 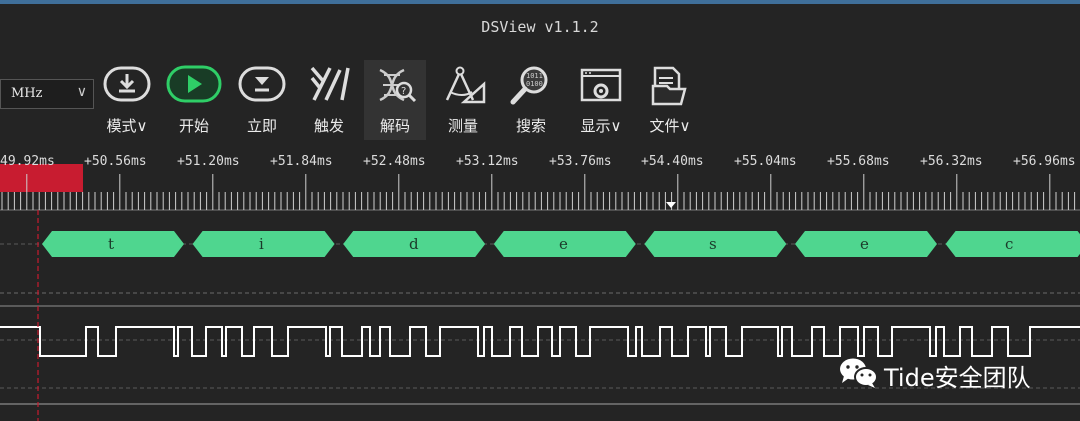 I want to click on sample-rate-select: MHz ∨, so click(x=47, y=94).